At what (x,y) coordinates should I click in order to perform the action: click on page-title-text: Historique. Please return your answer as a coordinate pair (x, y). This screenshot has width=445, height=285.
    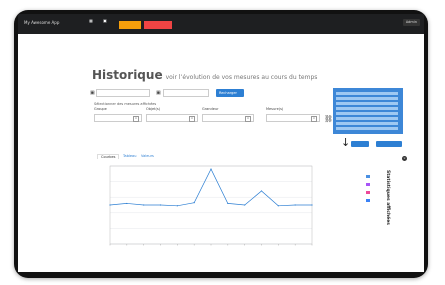
    Looking at the image, I should click on (127, 75).